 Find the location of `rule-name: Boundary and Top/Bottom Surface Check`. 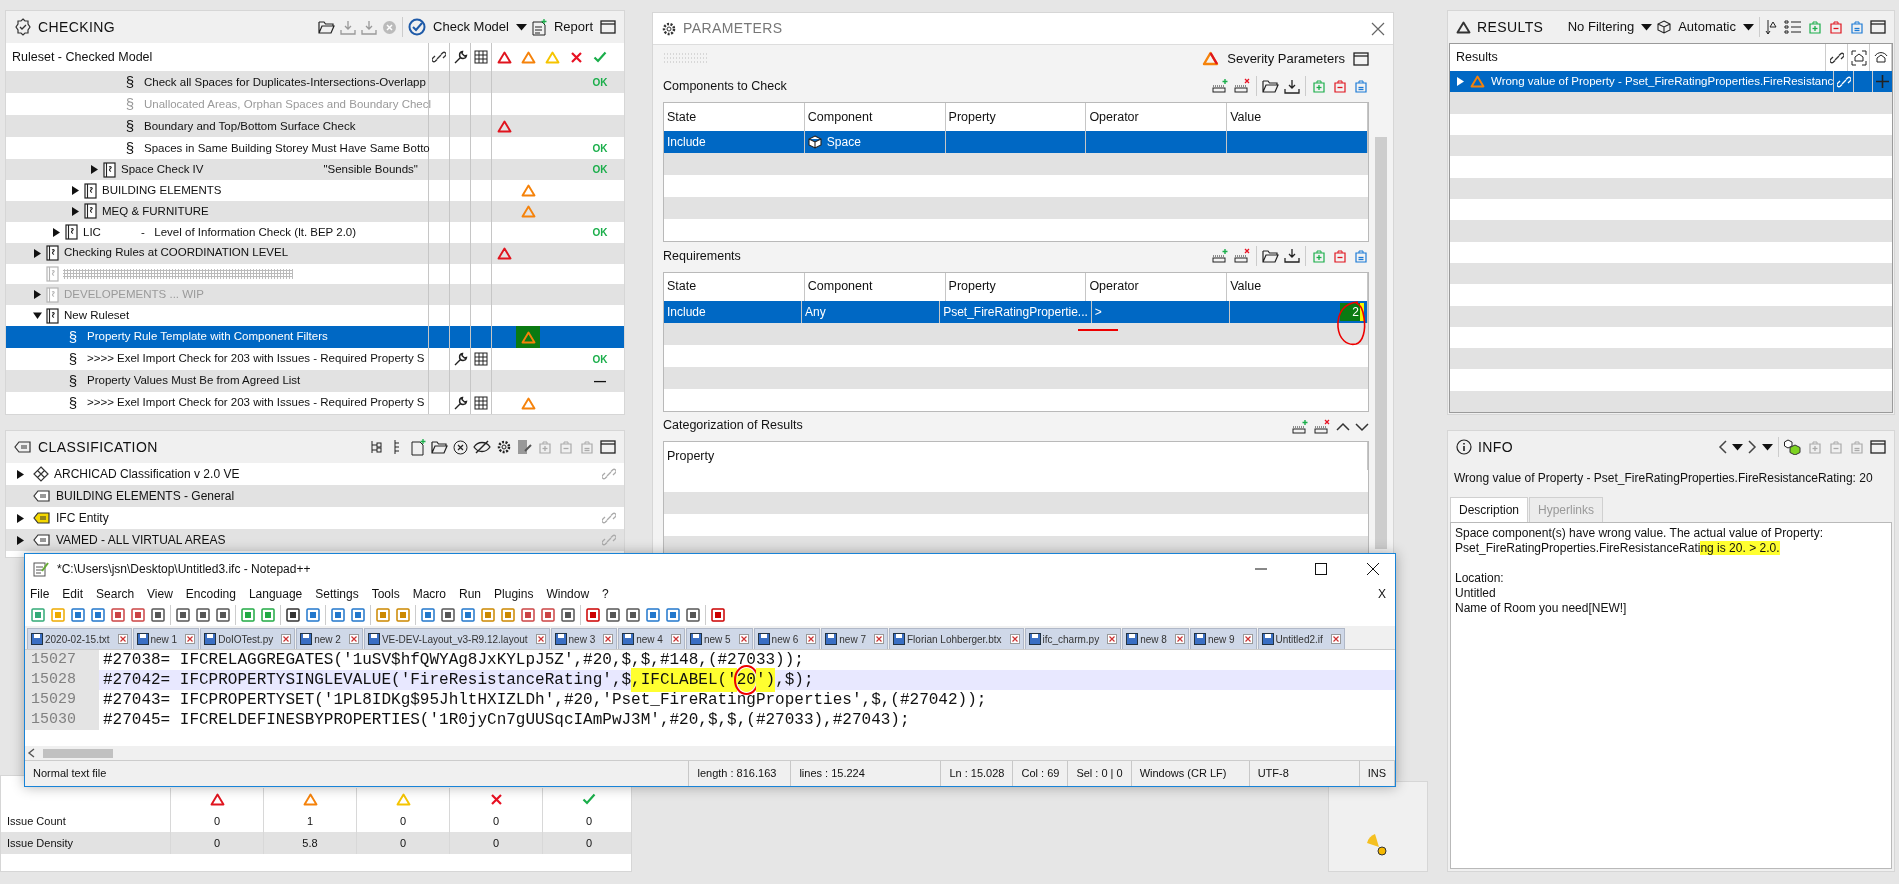

rule-name: Boundary and Top/Bottom Surface Check is located at coordinates (250, 126).